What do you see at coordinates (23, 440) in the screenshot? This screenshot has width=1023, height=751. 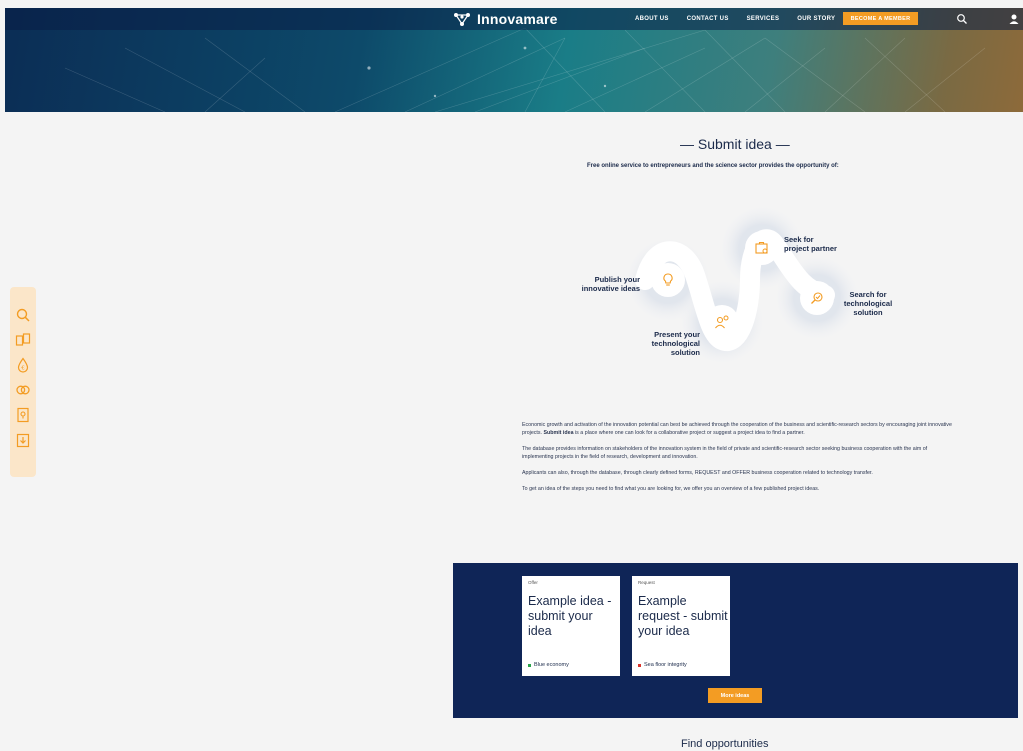 I see `download-document-icon` at bounding box center [23, 440].